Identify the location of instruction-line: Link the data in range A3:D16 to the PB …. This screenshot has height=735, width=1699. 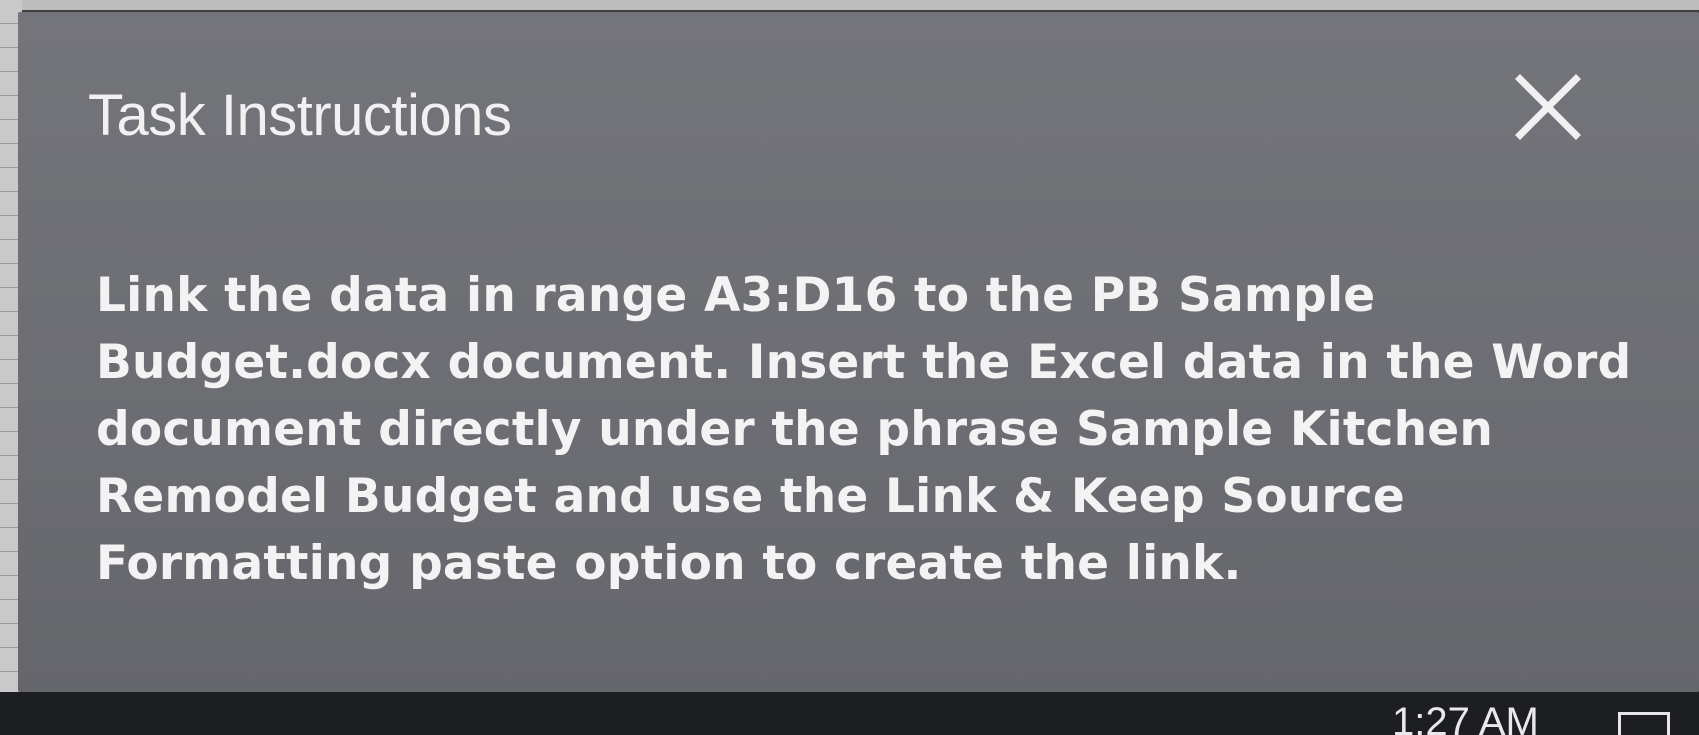
(736, 295).